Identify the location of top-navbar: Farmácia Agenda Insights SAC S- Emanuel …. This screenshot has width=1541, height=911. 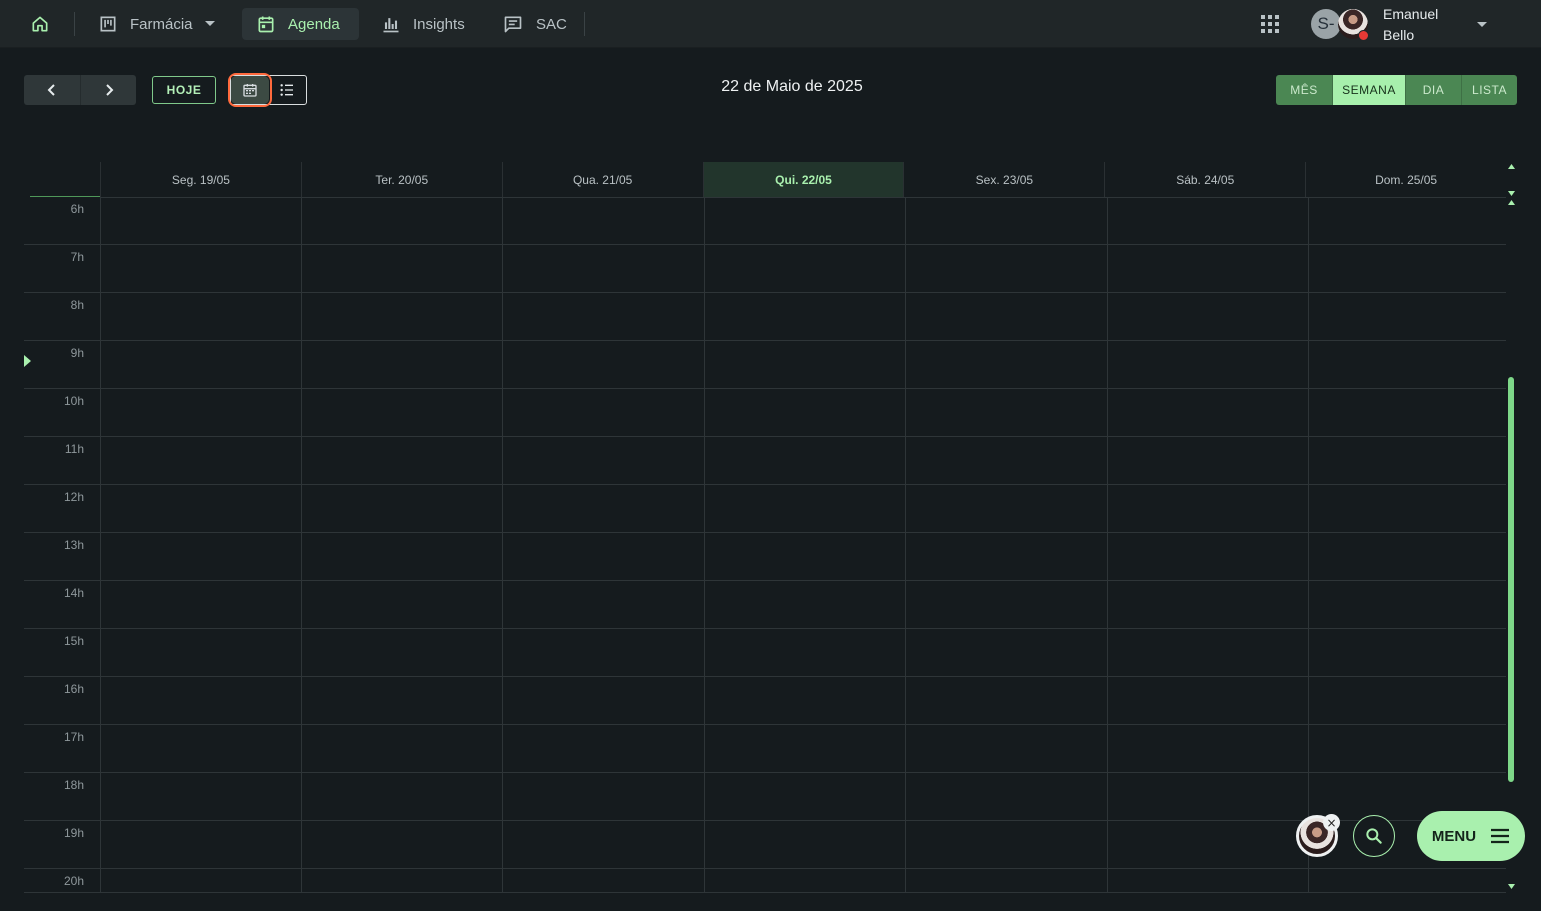
(770, 24).